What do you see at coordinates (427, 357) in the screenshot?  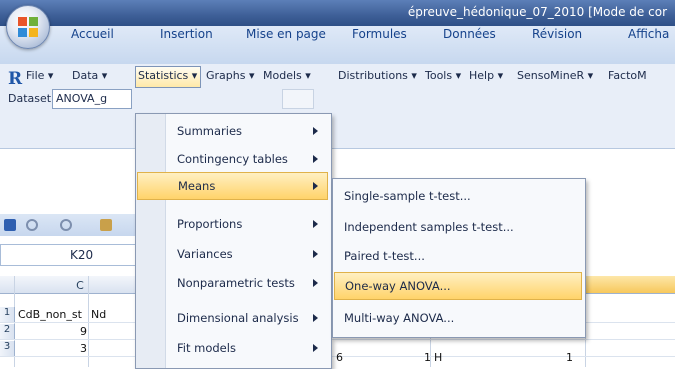 I see `cell-f3: 1` at bounding box center [427, 357].